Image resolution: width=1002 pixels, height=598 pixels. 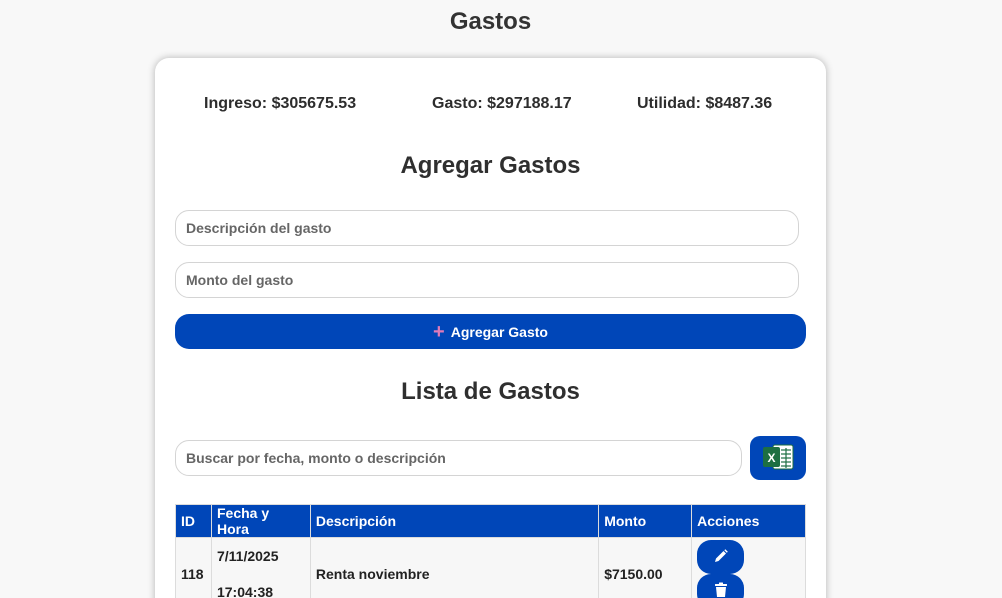 What do you see at coordinates (771, 458) in the screenshot?
I see `svg-text: X` at bounding box center [771, 458].